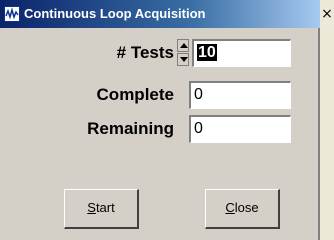  What do you see at coordinates (246, 207) in the screenshot?
I see `close-label-rest: lose` at bounding box center [246, 207].